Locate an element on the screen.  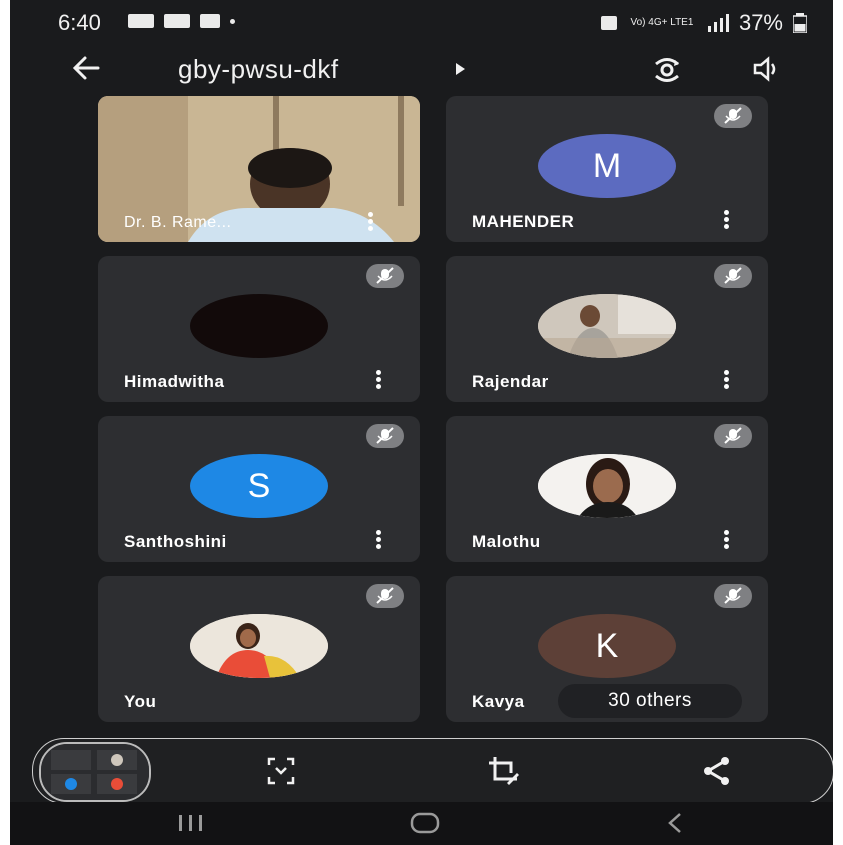
expand-capture-icon is located at coordinates (281, 771).